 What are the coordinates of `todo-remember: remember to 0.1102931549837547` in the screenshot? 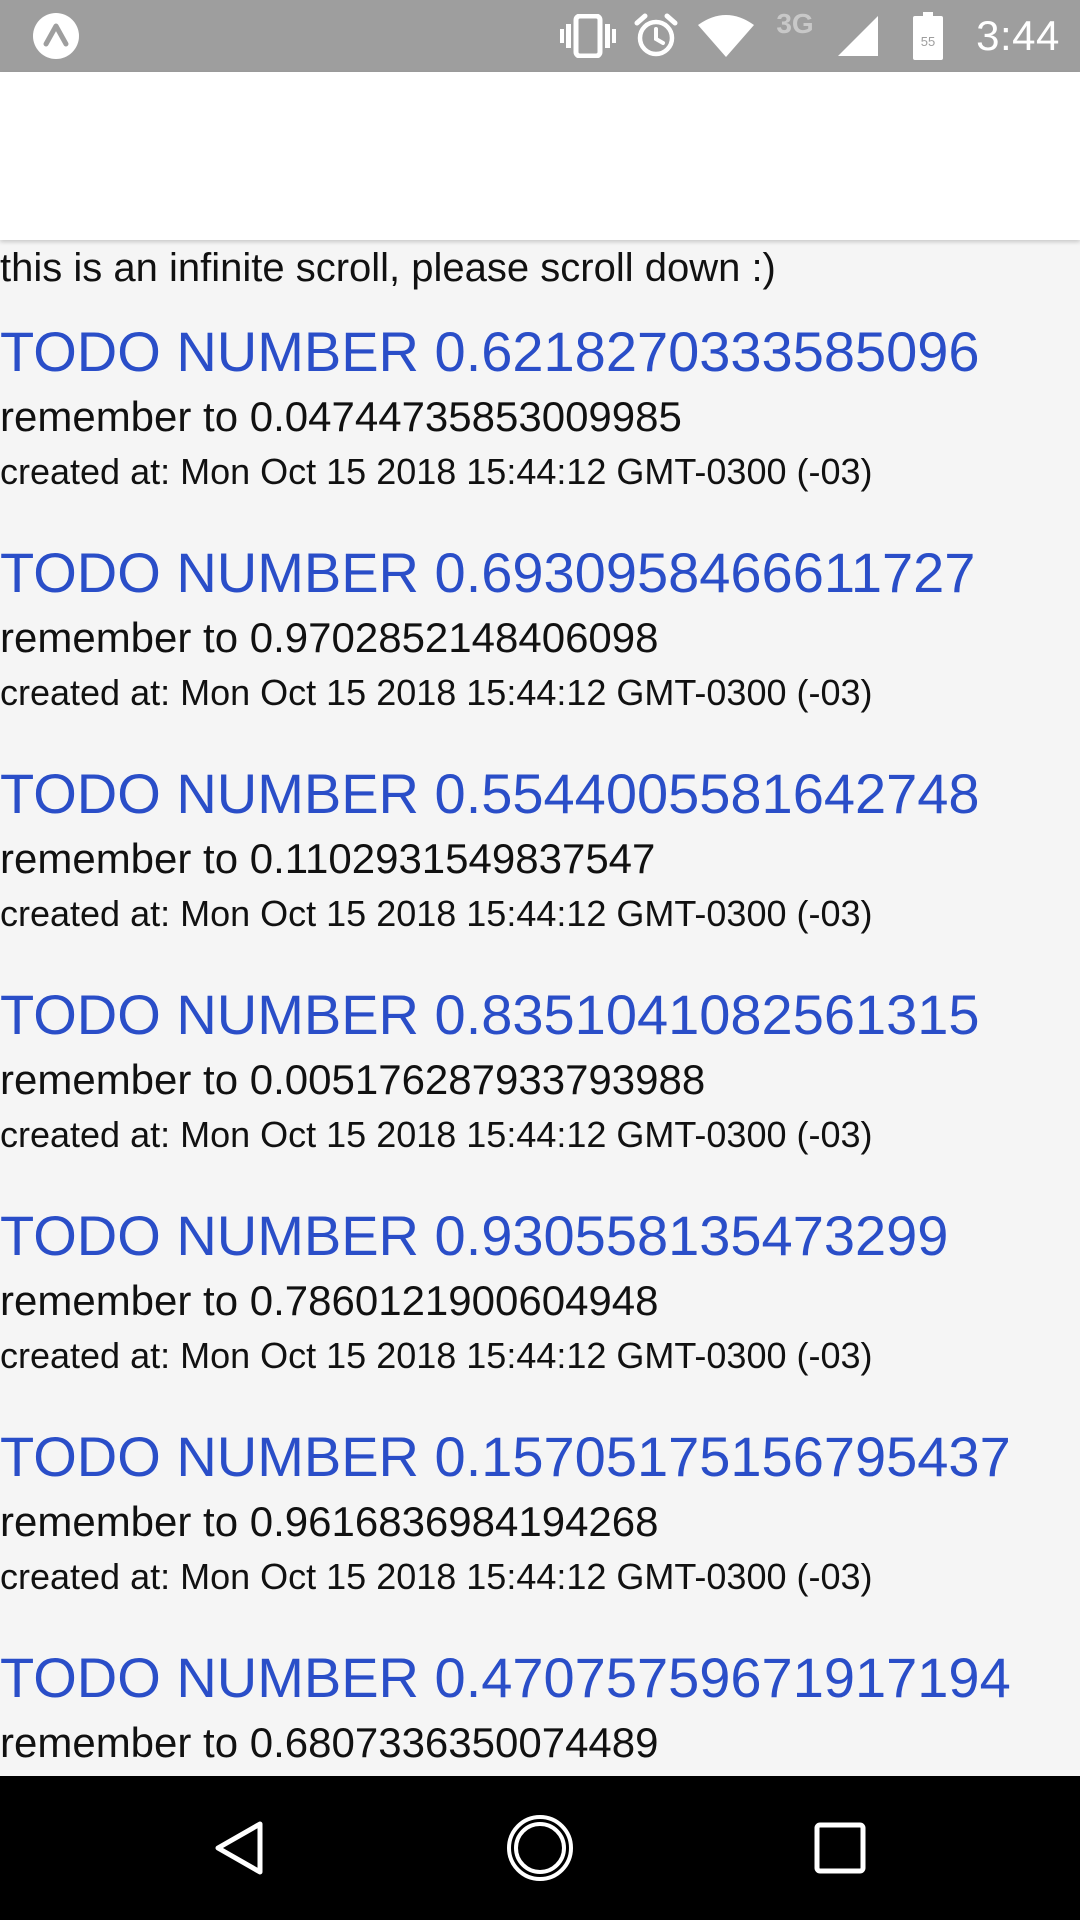 It's located at (328, 858).